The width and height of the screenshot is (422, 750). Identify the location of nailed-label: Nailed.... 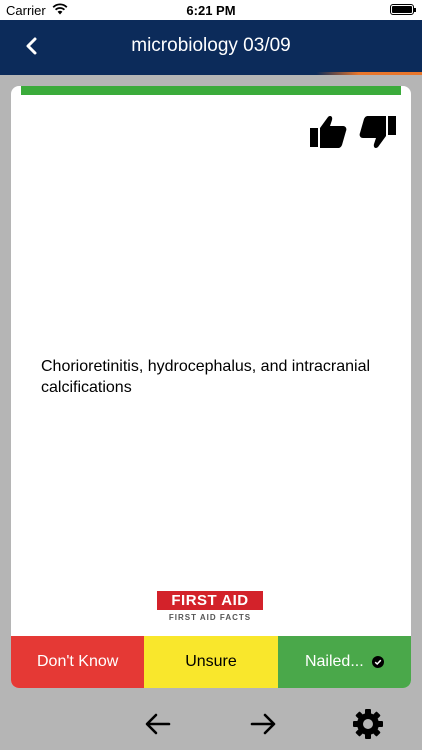
(334, 661).